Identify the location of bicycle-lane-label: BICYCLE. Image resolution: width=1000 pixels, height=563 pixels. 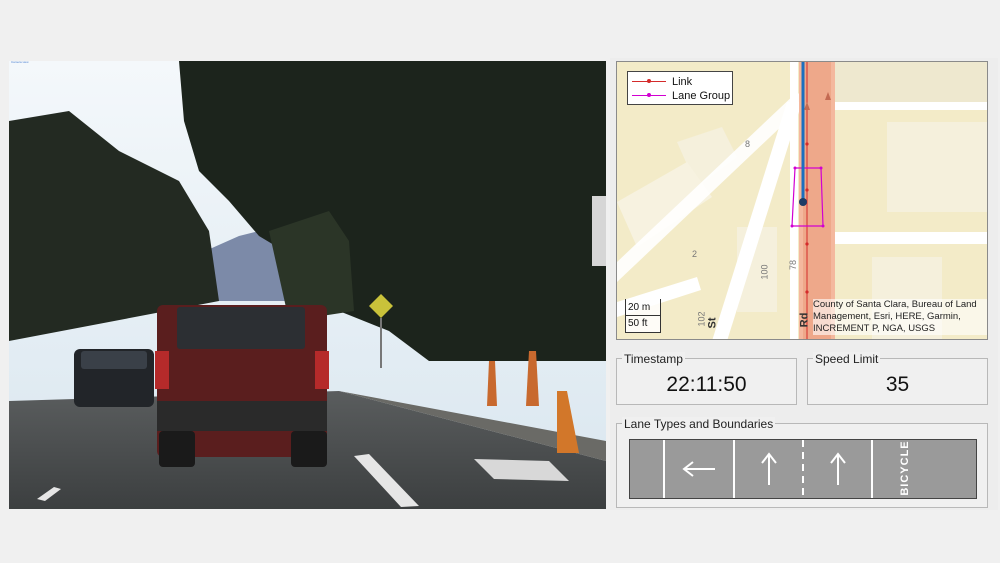
(905, 468).